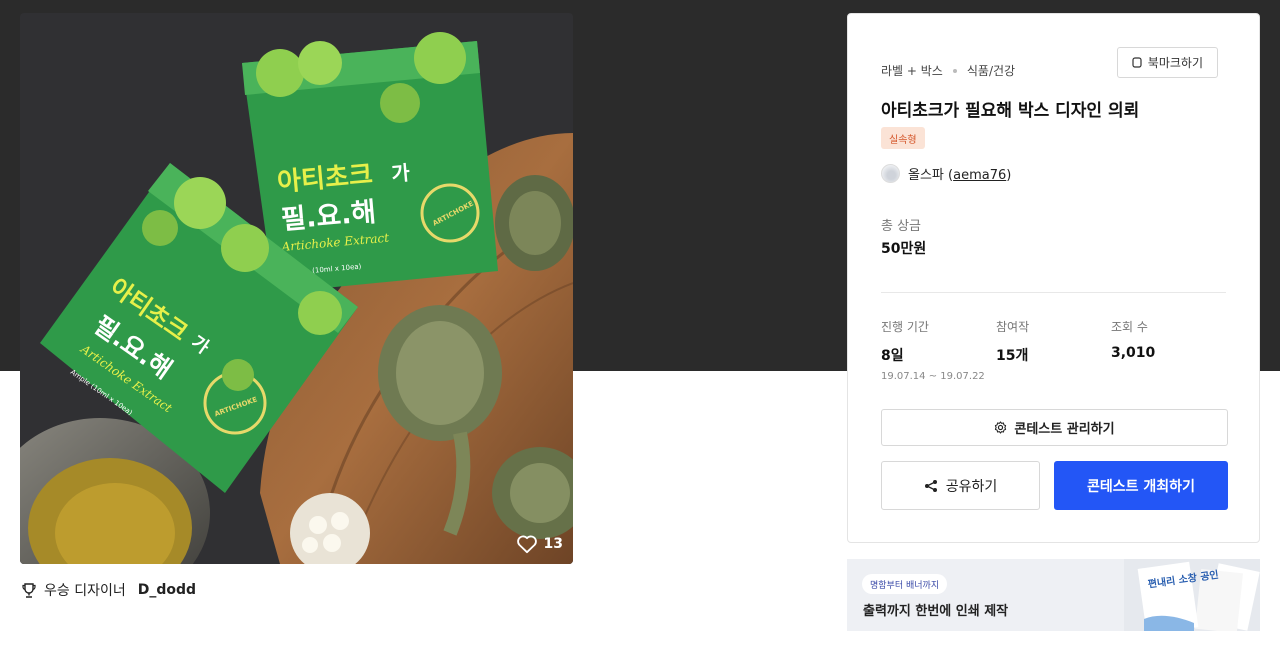 The image size is (1280, 645). What do you see at coordinates (1192, 595) in the screenshot?
I see `banner-illustration: 편내리 소창 공인` at bounding box center [1192, 595].